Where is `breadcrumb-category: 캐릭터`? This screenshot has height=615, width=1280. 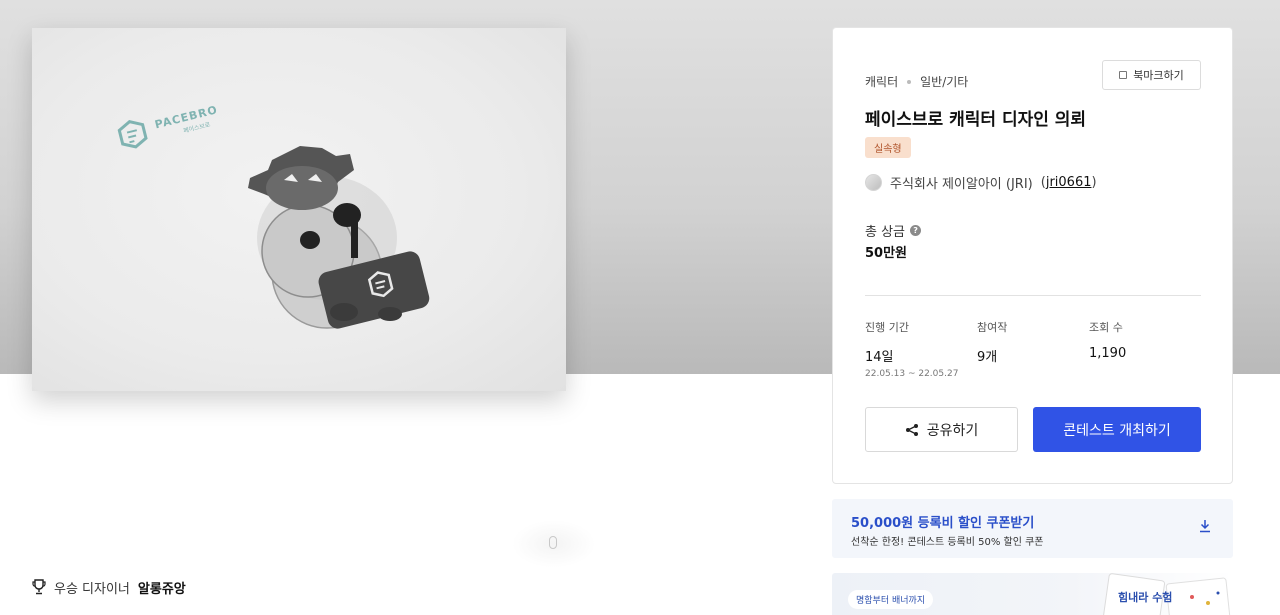 breadcrumb-category: 캐릭터 is located at coordinates (881, 81).